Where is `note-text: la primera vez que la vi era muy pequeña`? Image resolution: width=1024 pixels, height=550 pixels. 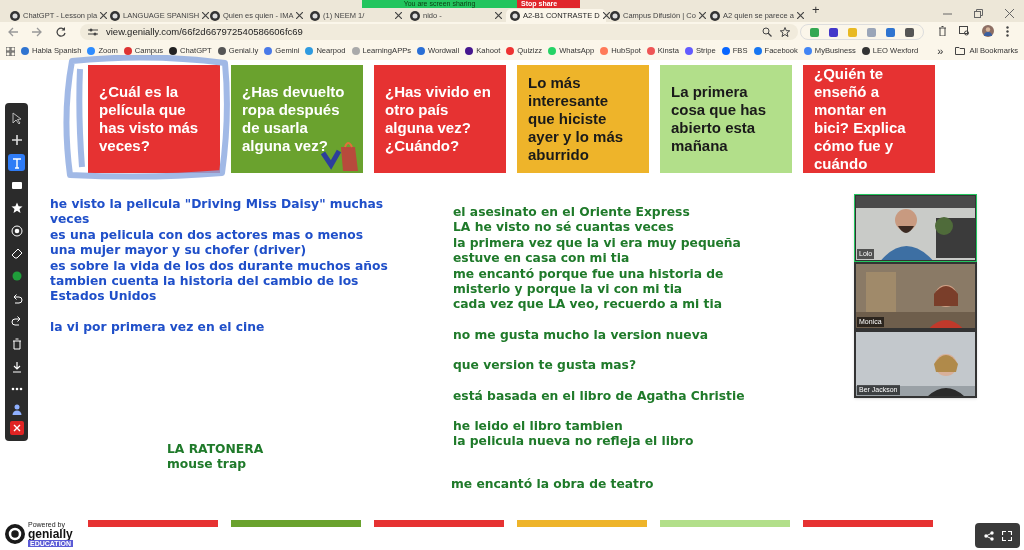
note-text: la primera vez que la vi era muy pequeña is located at coordinates (597, 243).